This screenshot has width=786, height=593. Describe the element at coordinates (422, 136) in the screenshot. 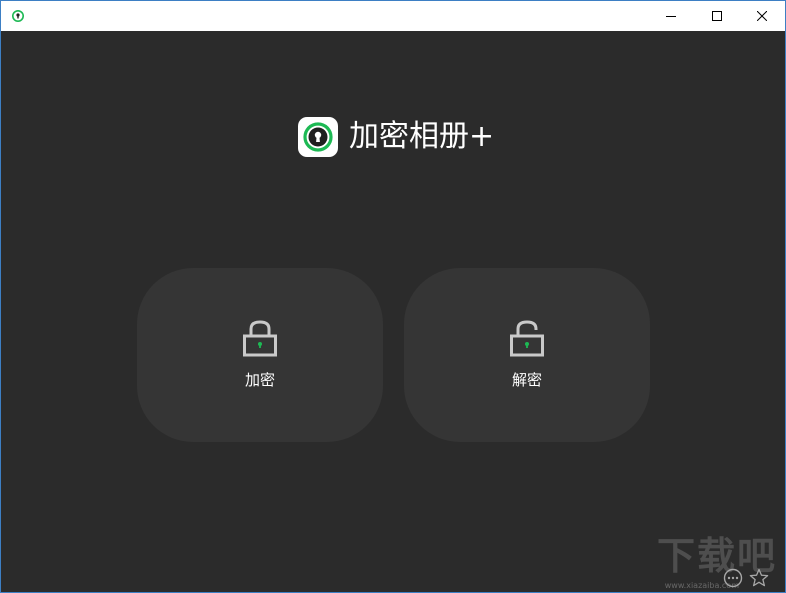

I see `app-title: 加密相册+` at that location.